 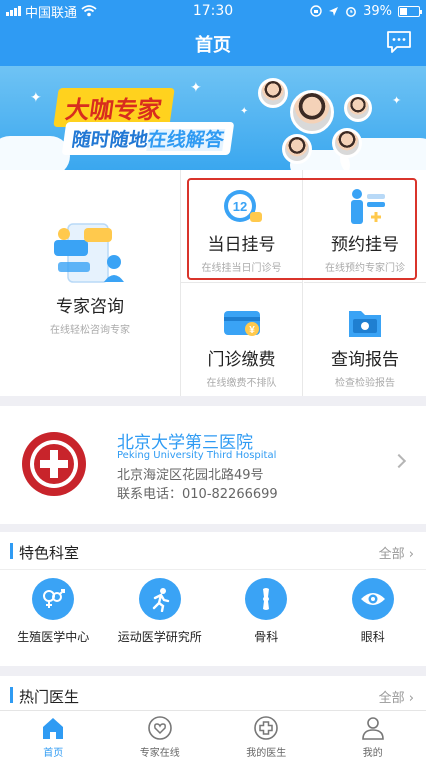 What do you see at coordinates (13, 11) in the screenshot?
I see `signal-icon` at bounding box center [13, 11].